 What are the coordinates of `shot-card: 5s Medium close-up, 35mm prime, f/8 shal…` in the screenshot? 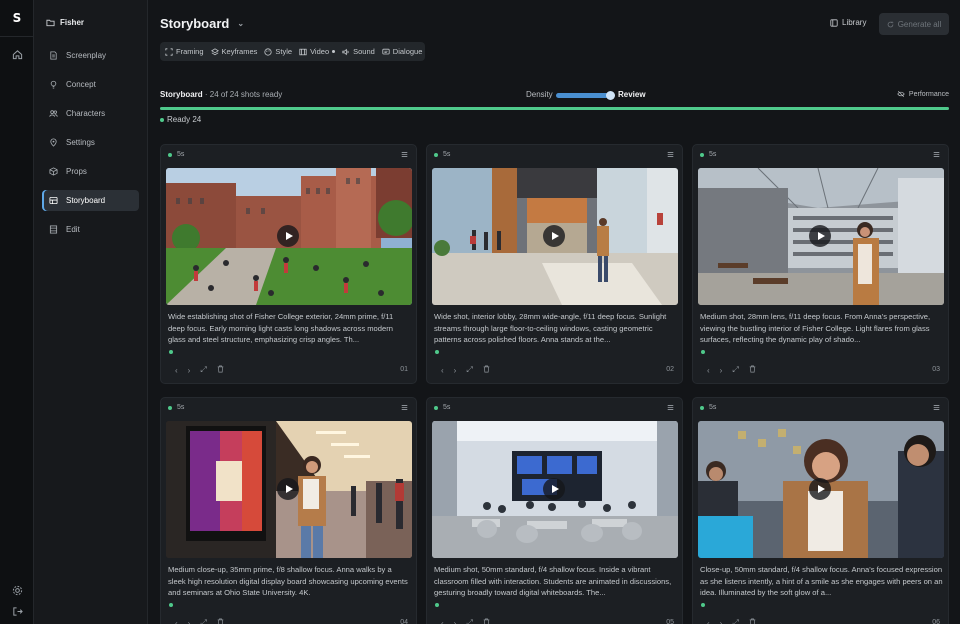 It's located at (288, 510).